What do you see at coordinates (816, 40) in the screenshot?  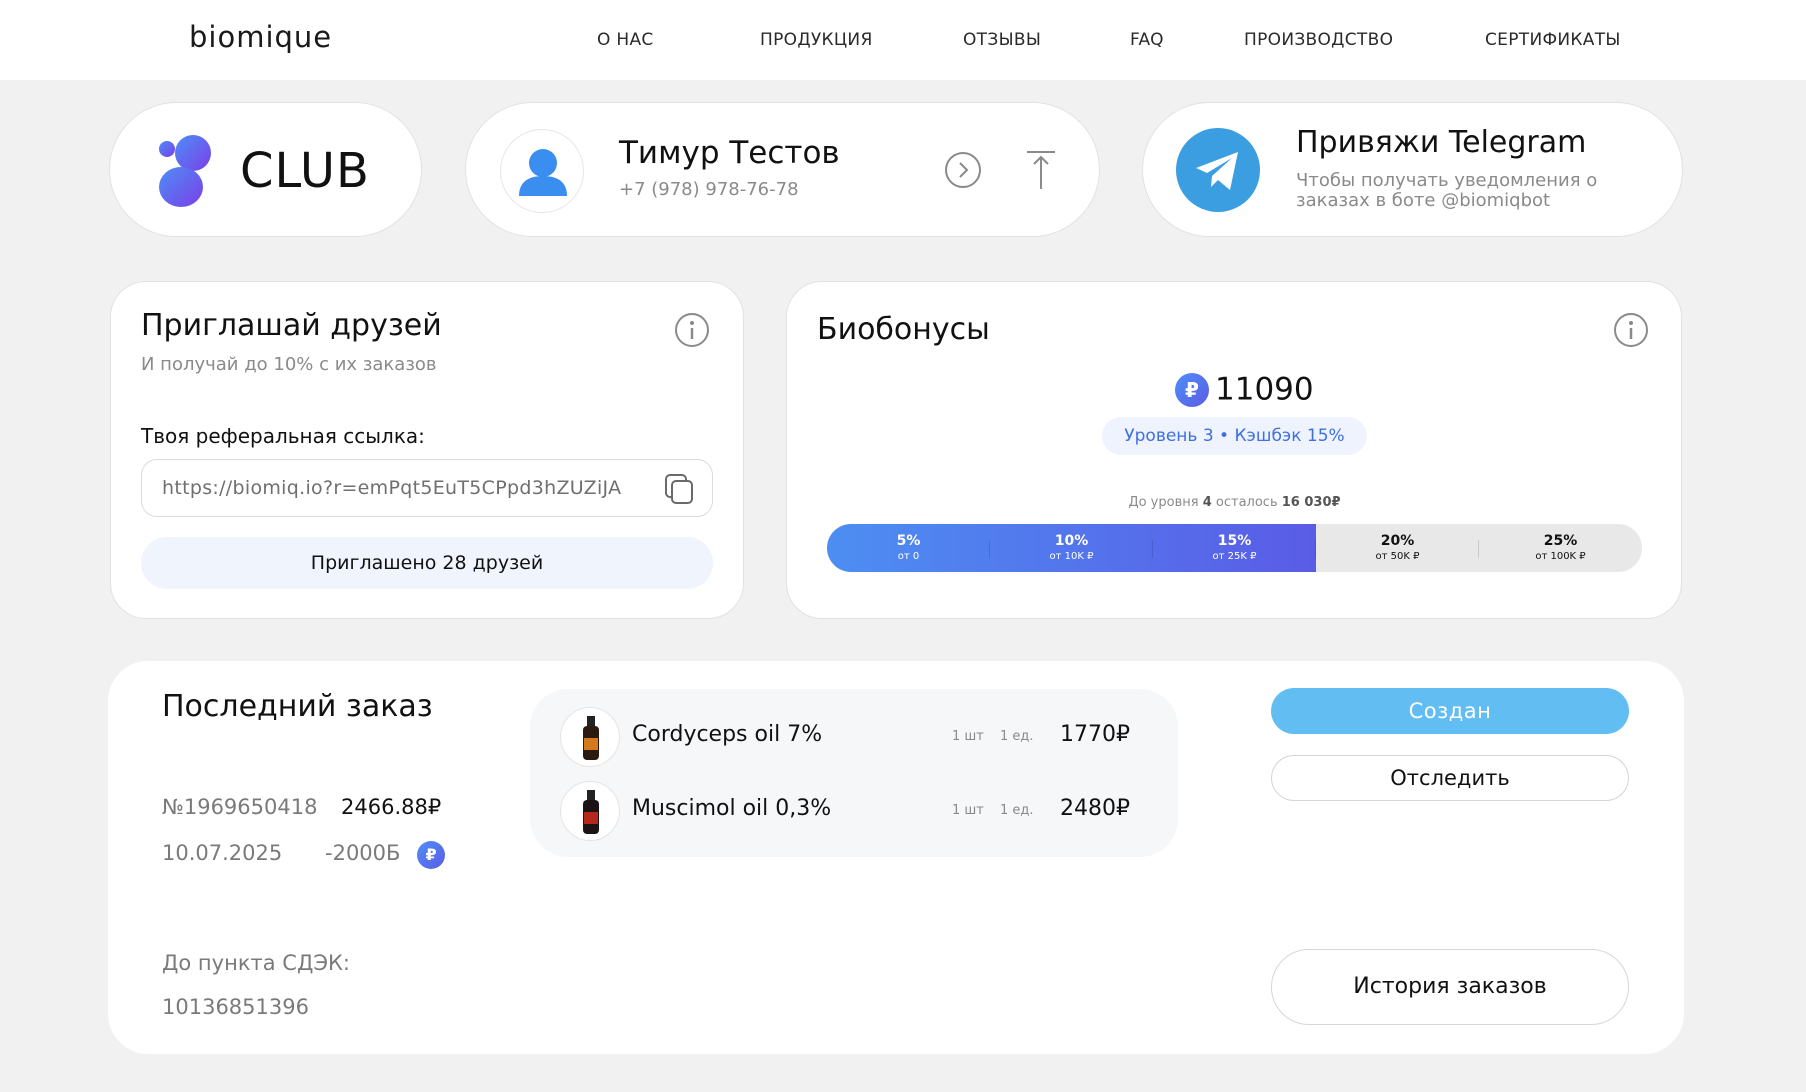 I see `nav-products: ПРОДУКЦИЯ` at bounding box center [816, 40].